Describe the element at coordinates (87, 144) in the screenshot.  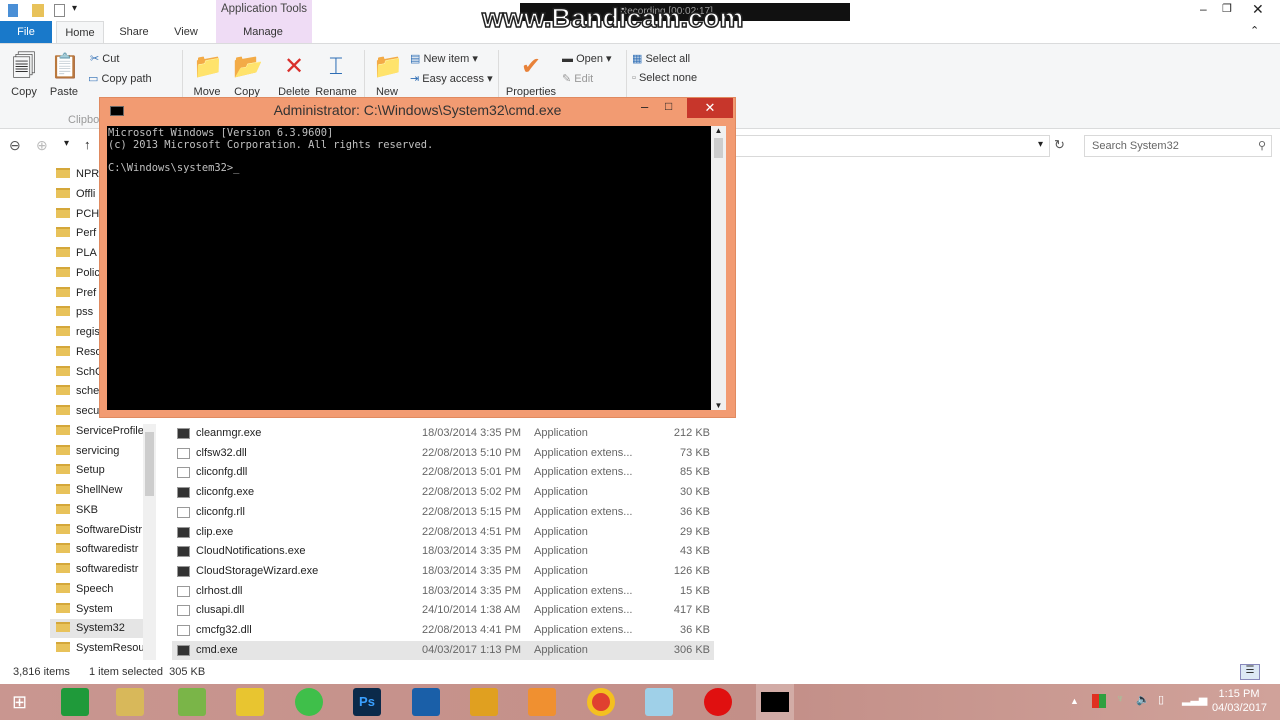
I see `up-button: ↑` at that location.